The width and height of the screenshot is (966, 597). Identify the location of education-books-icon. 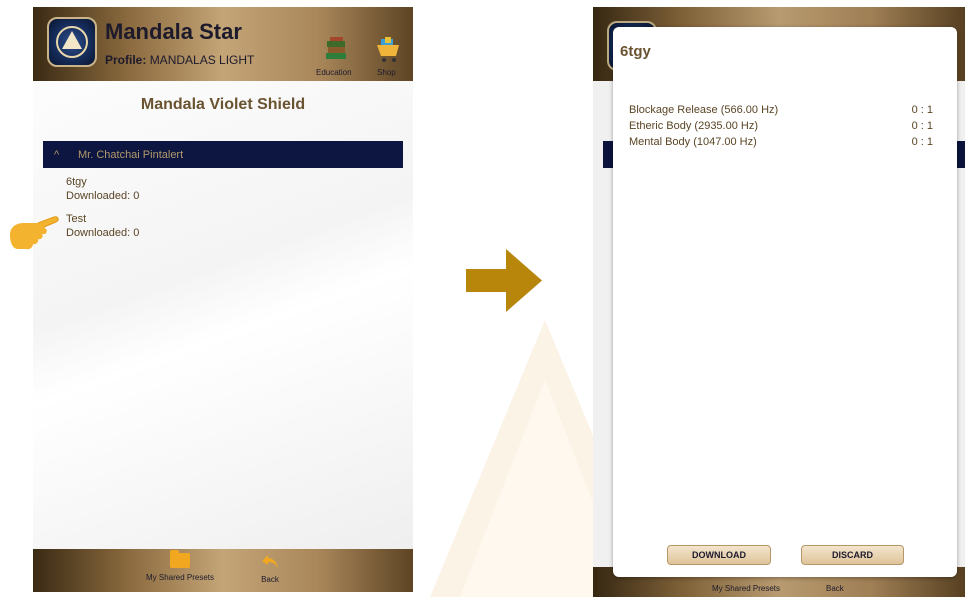
(336, 49).